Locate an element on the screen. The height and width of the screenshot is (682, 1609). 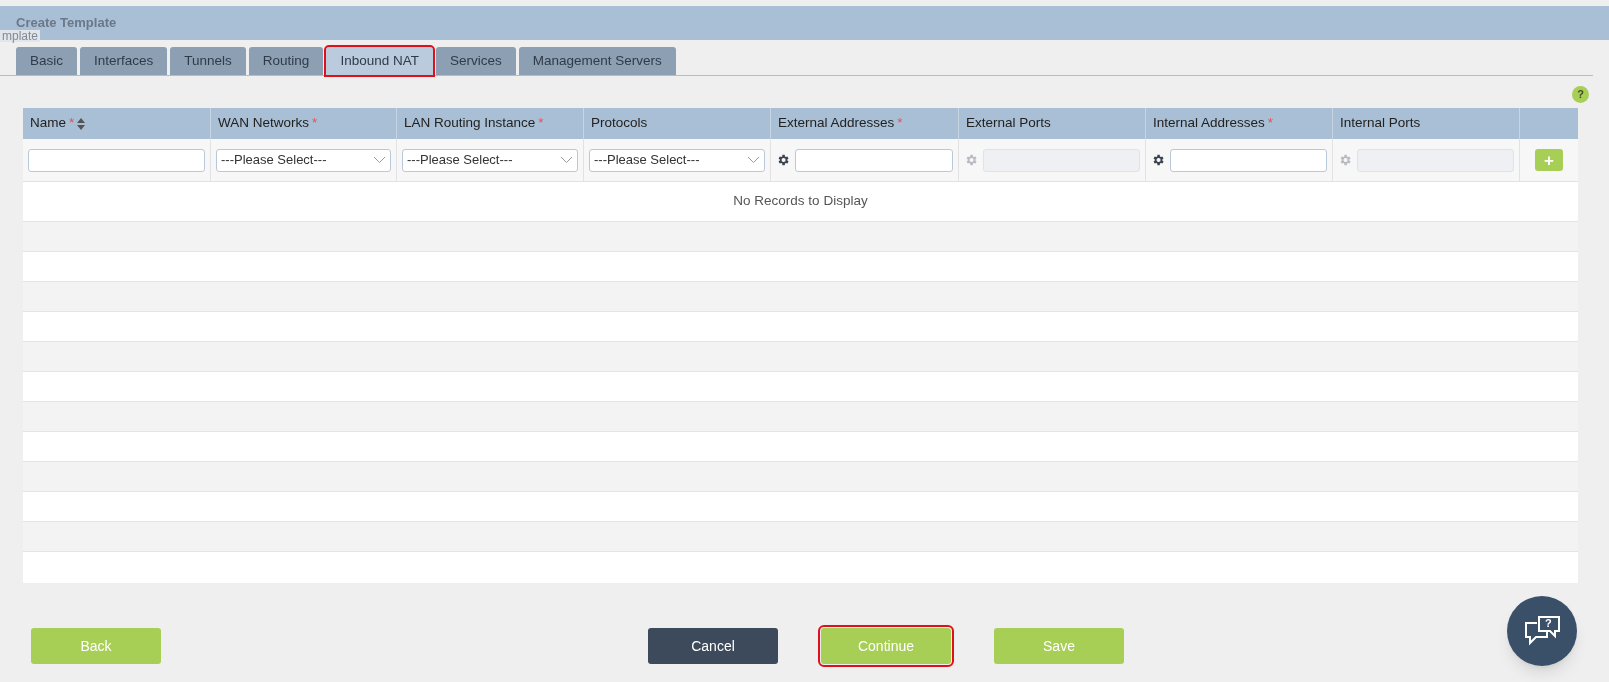
help-icon: ? is located at coordinates (1580, 94).